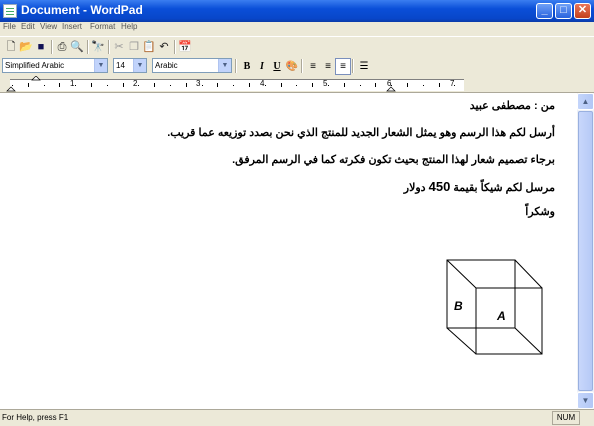 This screenshot has height=426, width=594. What do you see at coordinates (297, 46) in the screenshot?
I see `standard-toolbar: 🗋 📂 ■ ⎙ 🔍 🔭 ✂ ❐ 📋 ↶ 📅` at bounding box center [297, 46].